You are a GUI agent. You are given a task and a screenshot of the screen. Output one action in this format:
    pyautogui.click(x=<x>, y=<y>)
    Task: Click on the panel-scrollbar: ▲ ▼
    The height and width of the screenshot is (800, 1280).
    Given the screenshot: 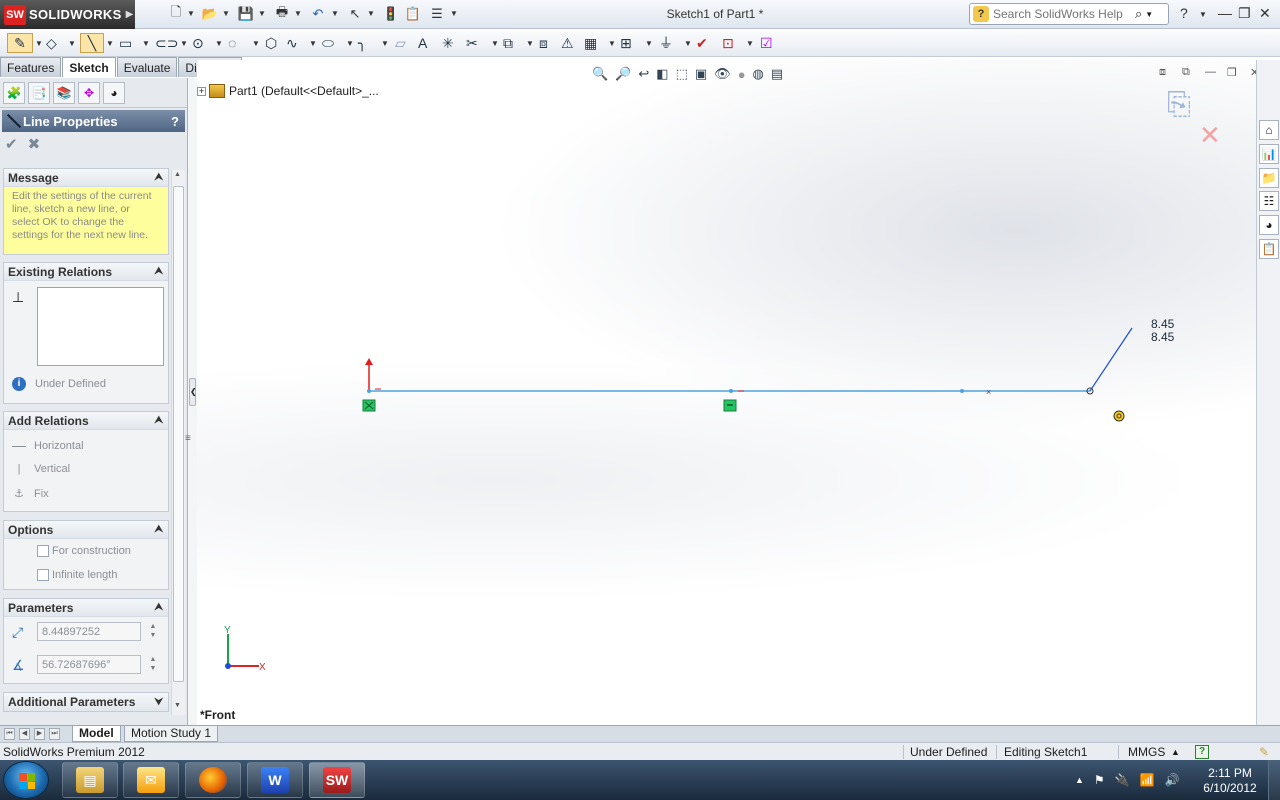 What is the action you would take?
    pyautogui.click(x=178, y=442)
    